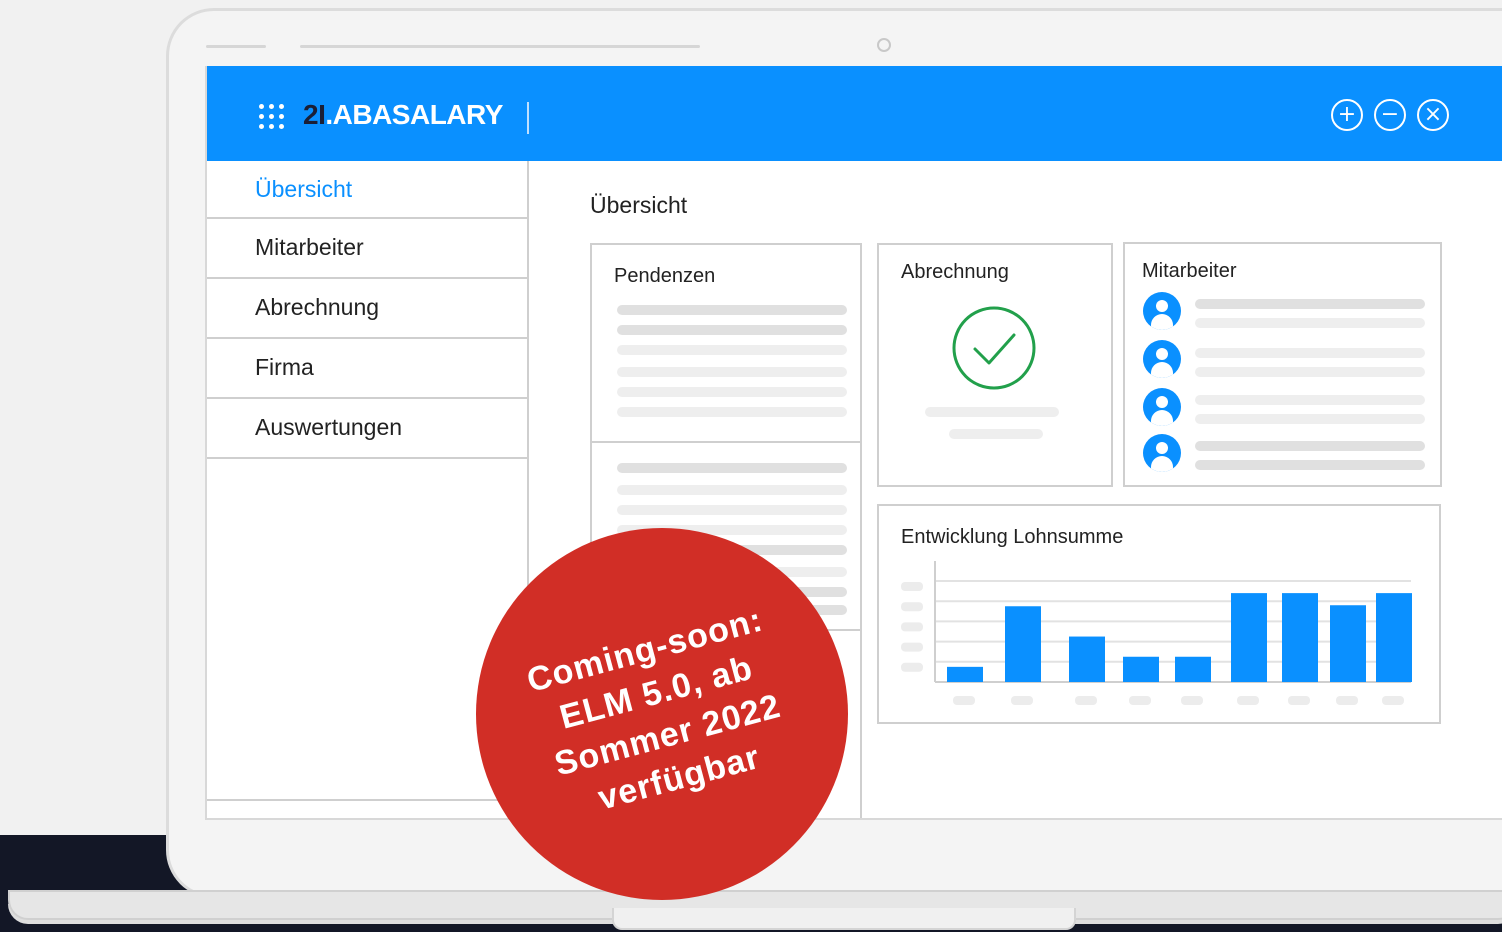 This screenshot has height=932, width=1502. What do you see at coordinates (994, 348) in the screenshot?
I see `checkmark-icon` at bounding box center [994, 348].